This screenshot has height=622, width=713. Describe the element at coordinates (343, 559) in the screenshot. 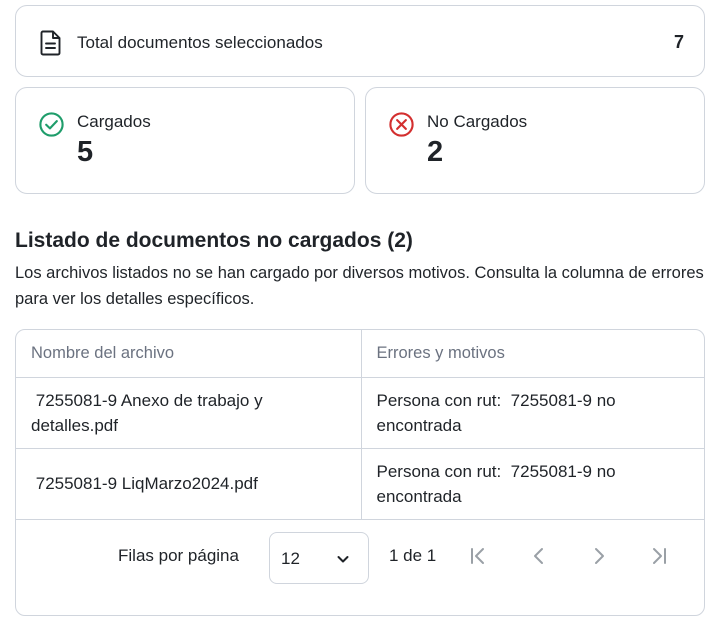

I see `chevron-down-icon` at that location.